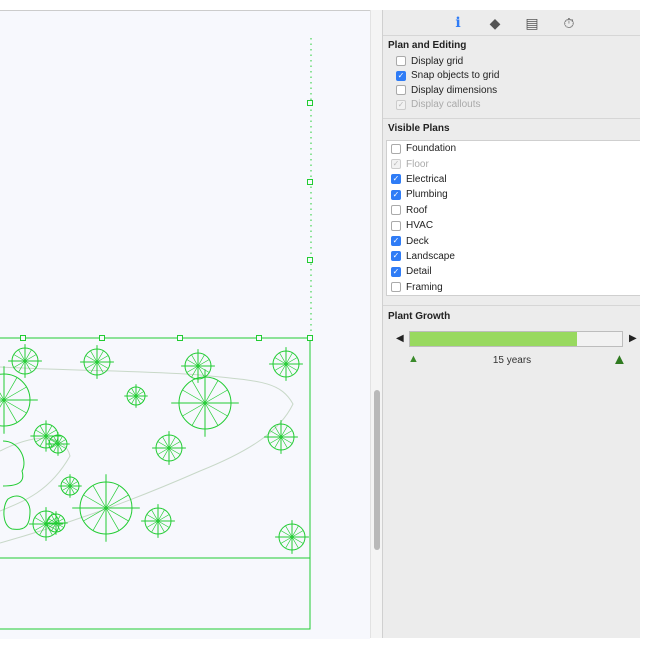 The height and width of the screenshot is (648, 650). Describe the element at coordinates (512, 105) in the screenshot. I see `option-display-callouts: ✓ Display callouts` at that location.